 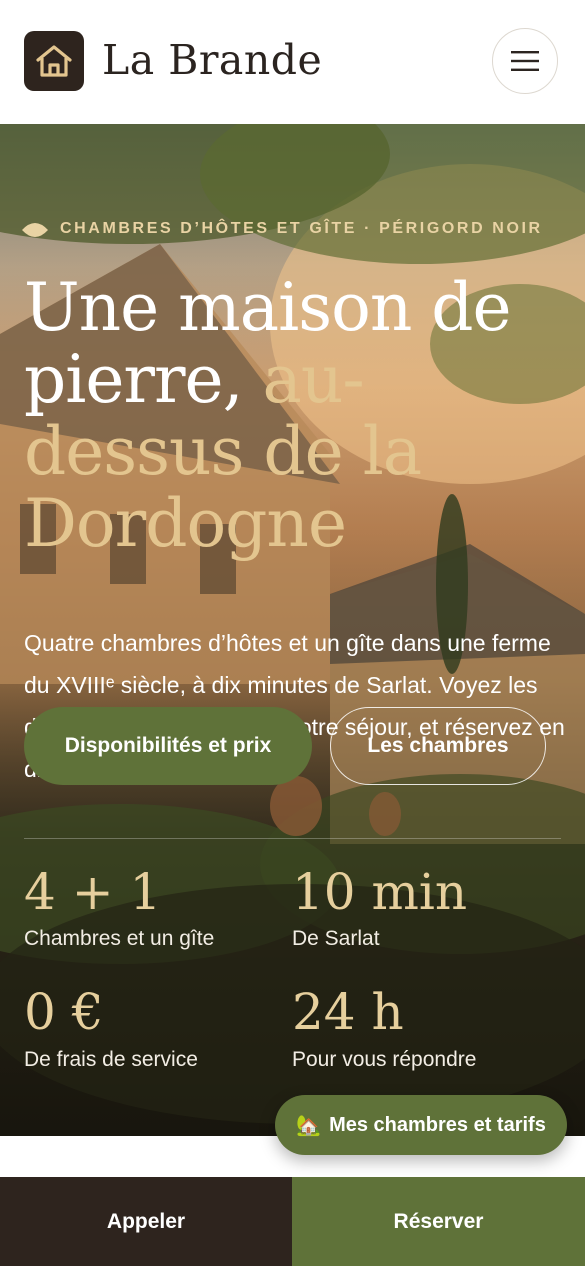 I want to click on brand-name: La Brande, so click(x=212, y=60).